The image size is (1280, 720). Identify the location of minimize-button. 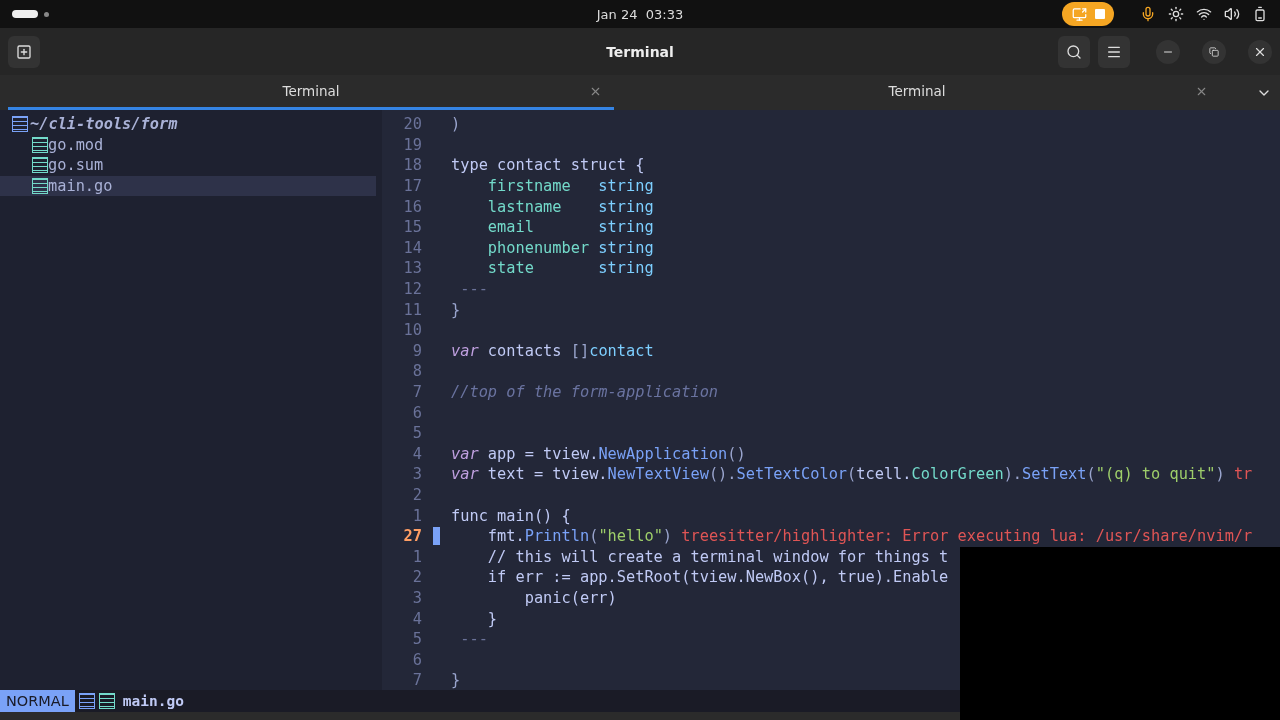
(1168, 51).